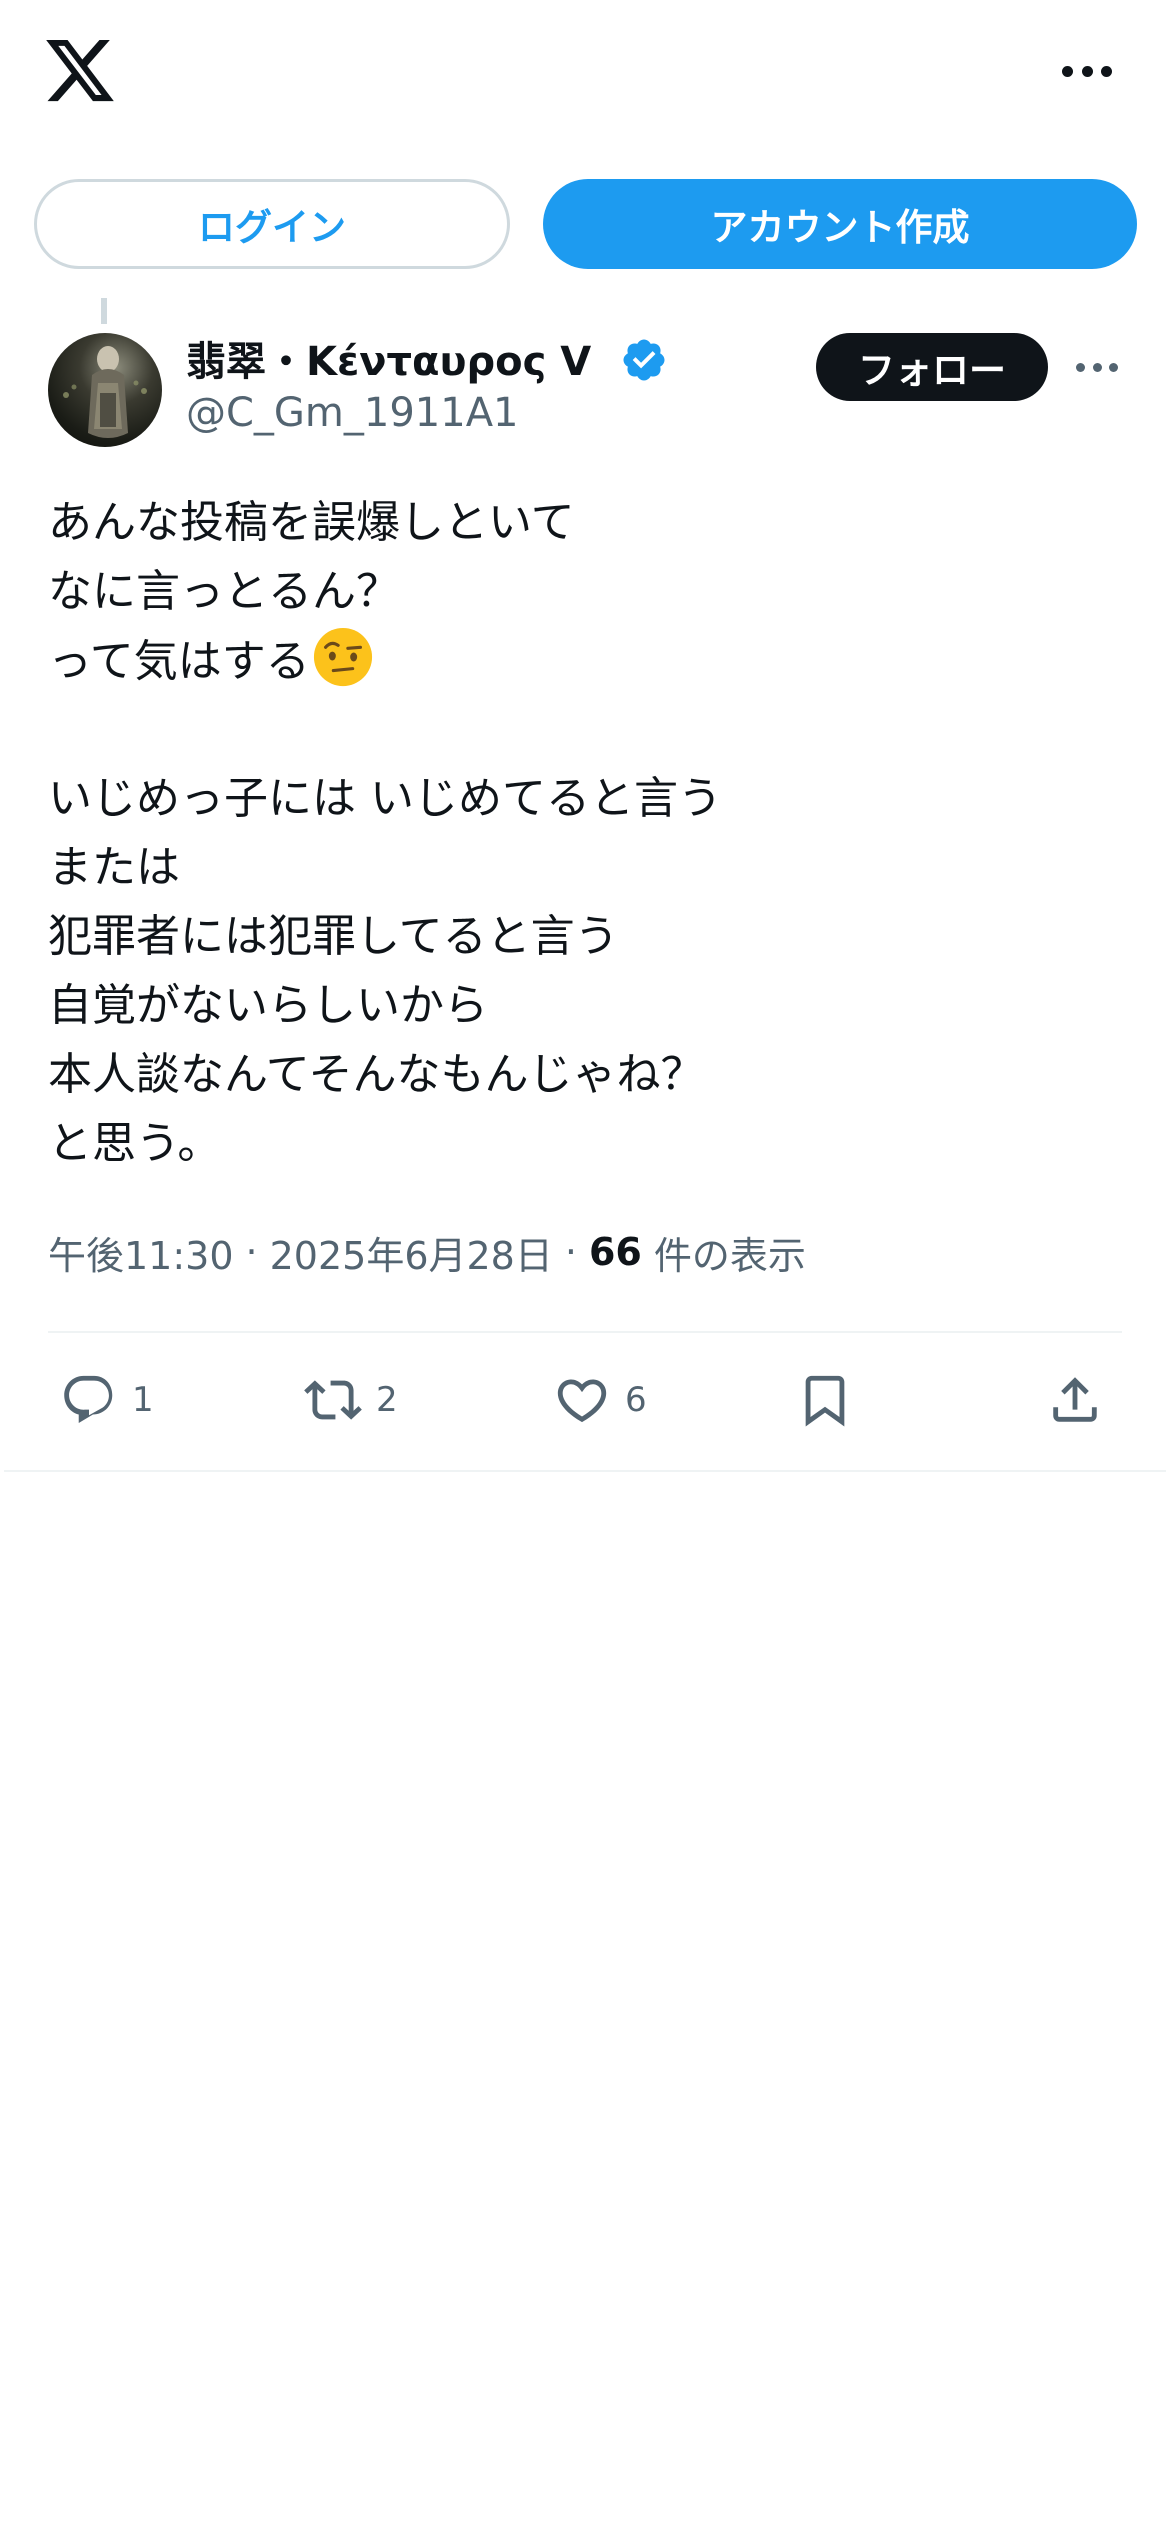 The image size is (1170, 2532). I want to click on tweet-text-line: 犯罪者には犯罪してると言う, so click(333, 936).